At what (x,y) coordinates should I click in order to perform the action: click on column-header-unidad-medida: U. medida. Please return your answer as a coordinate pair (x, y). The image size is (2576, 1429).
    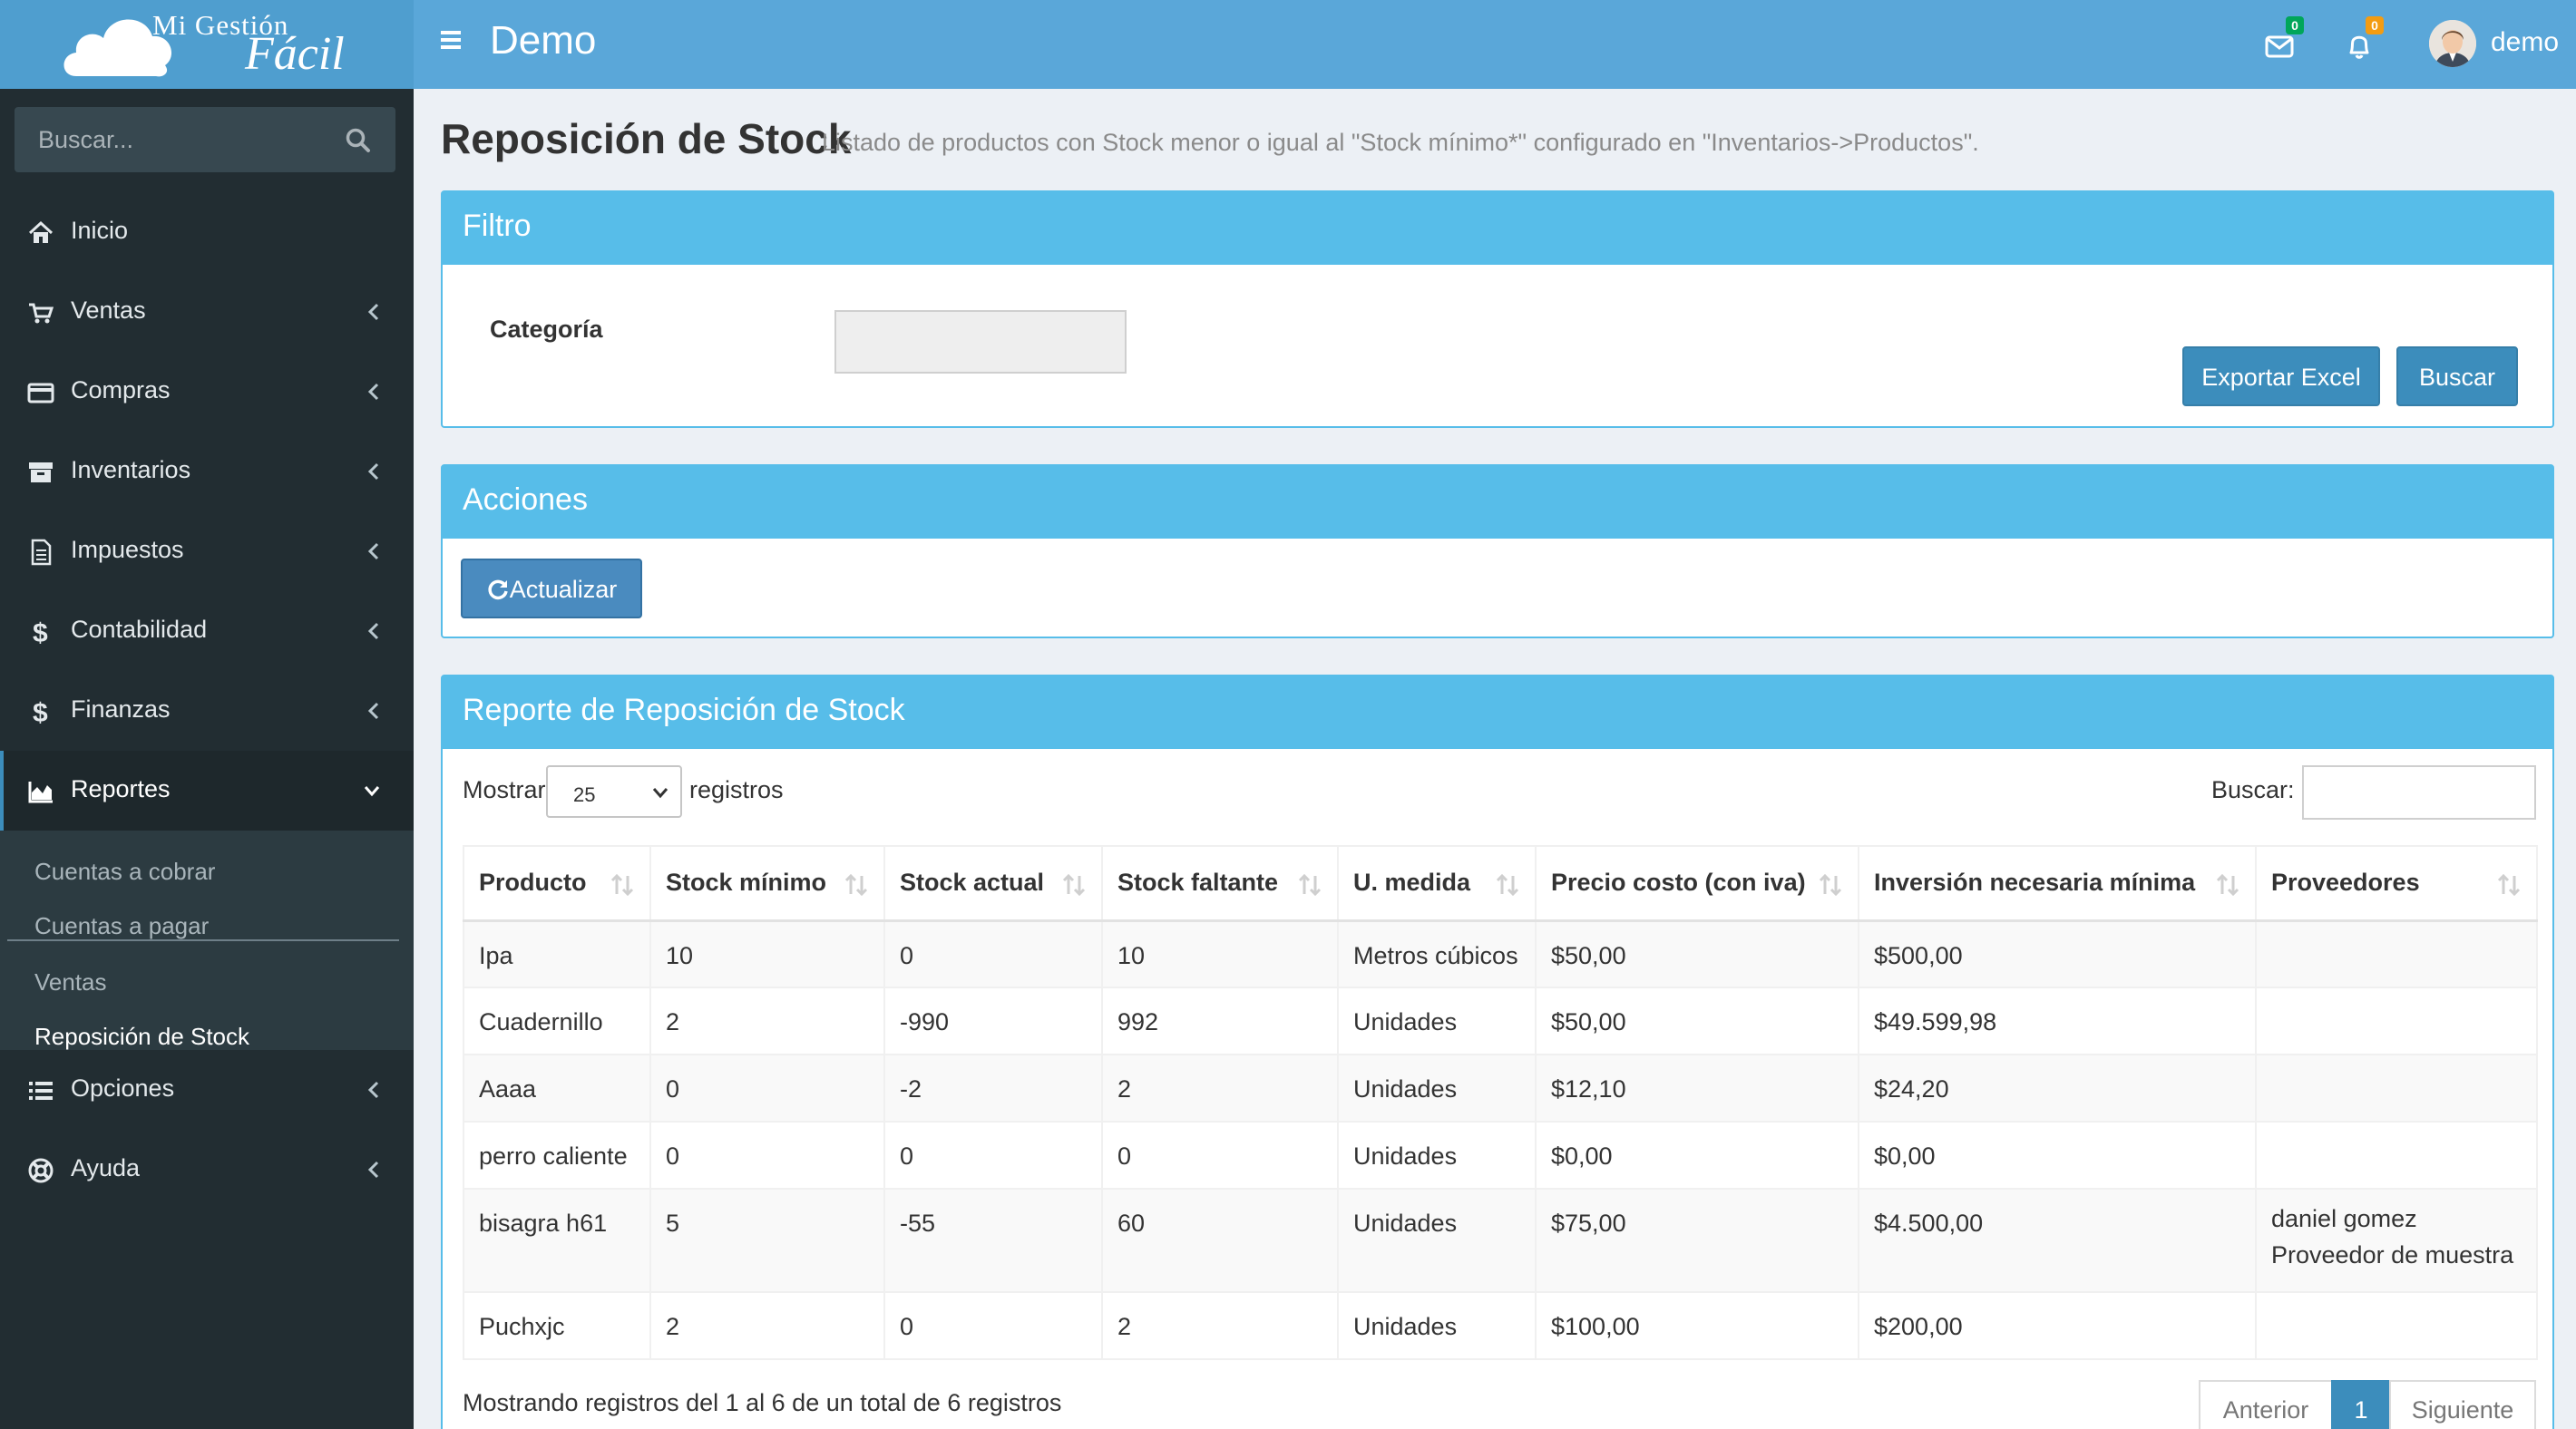
    Looking at the image, I should click on (1437, 884).